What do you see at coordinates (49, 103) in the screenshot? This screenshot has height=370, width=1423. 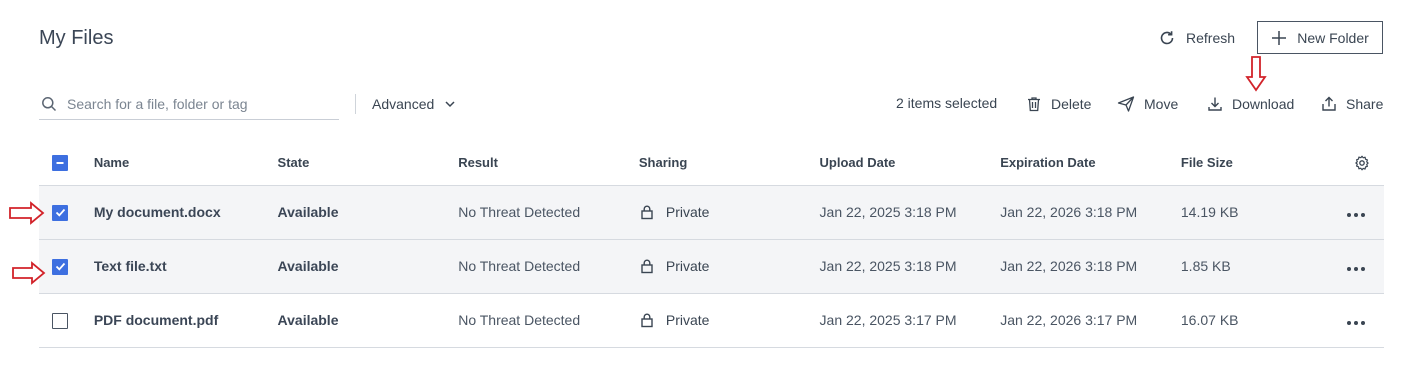 I see `search-icon` at bounding box center [49, 103].